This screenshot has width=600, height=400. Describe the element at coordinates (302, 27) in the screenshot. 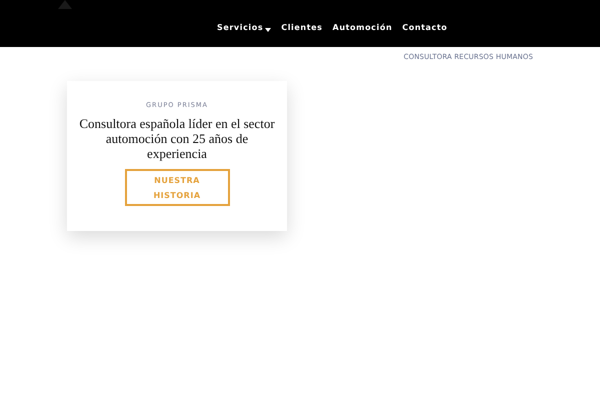

I see `nav-link: Clientes` at that location.